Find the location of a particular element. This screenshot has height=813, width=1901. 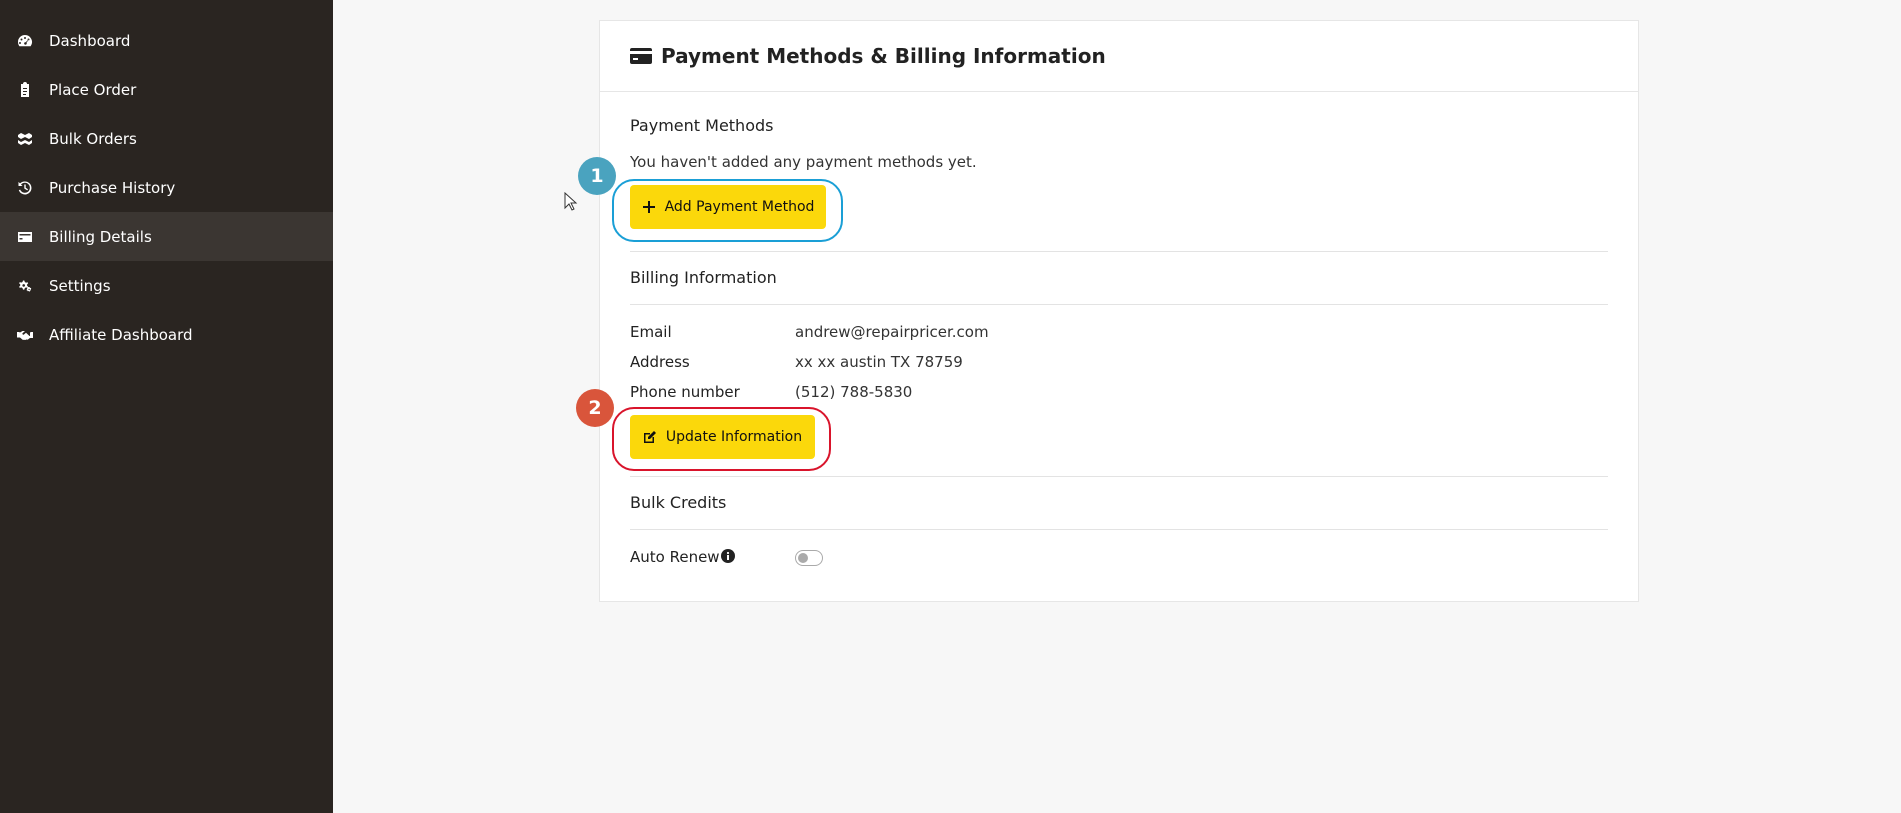

email-value: andrew@repairpricer.com is located at coordinates (892, 332).